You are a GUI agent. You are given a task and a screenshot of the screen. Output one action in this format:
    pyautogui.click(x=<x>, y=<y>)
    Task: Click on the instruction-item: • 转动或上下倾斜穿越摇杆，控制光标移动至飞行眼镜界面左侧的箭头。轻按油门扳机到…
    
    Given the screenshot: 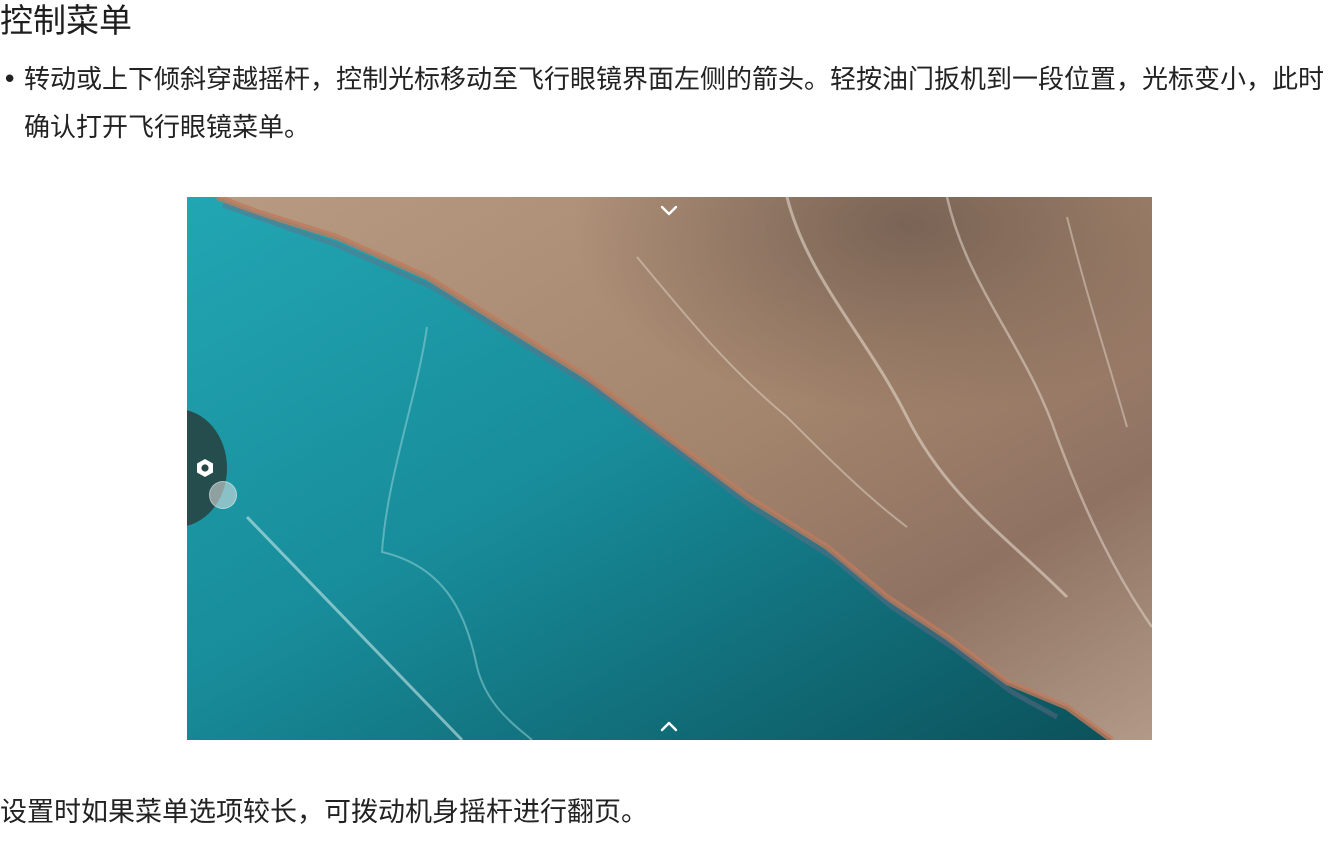 What is the action you would take?
    pyautogui.click(x=669, y=104)
    